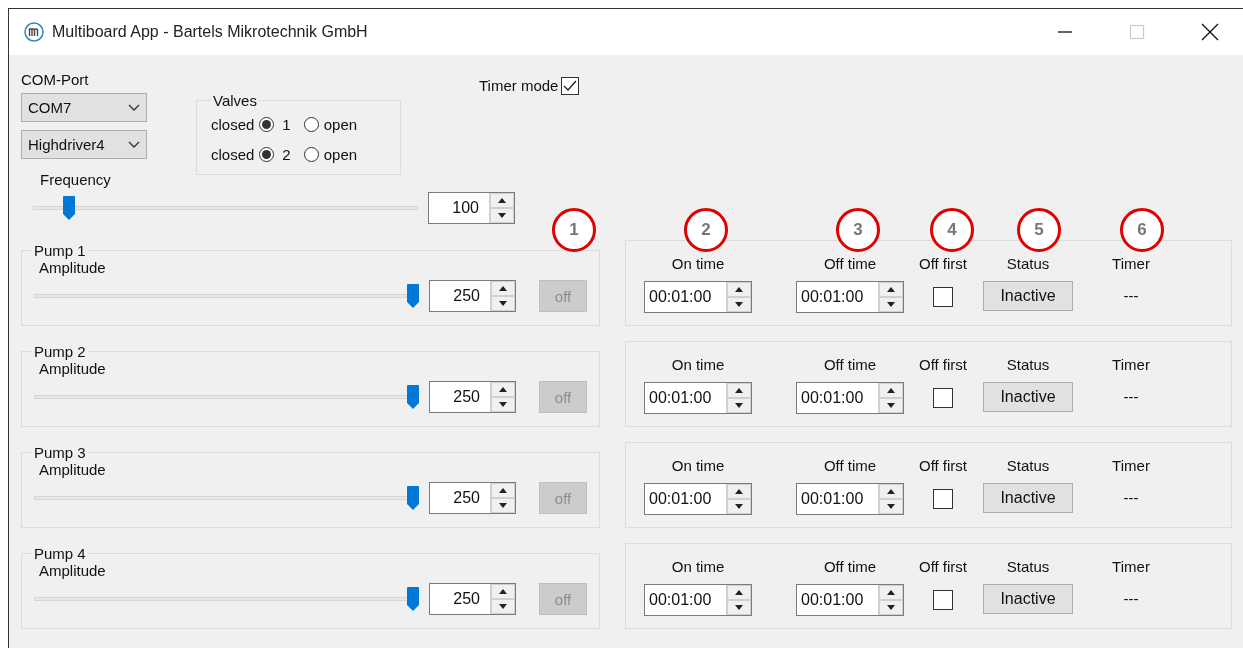 This screenshot has height=648, width=1243. Describe the element at coordinates (233, 124) in the screenshot. I see `radio-label: closed` at that location.